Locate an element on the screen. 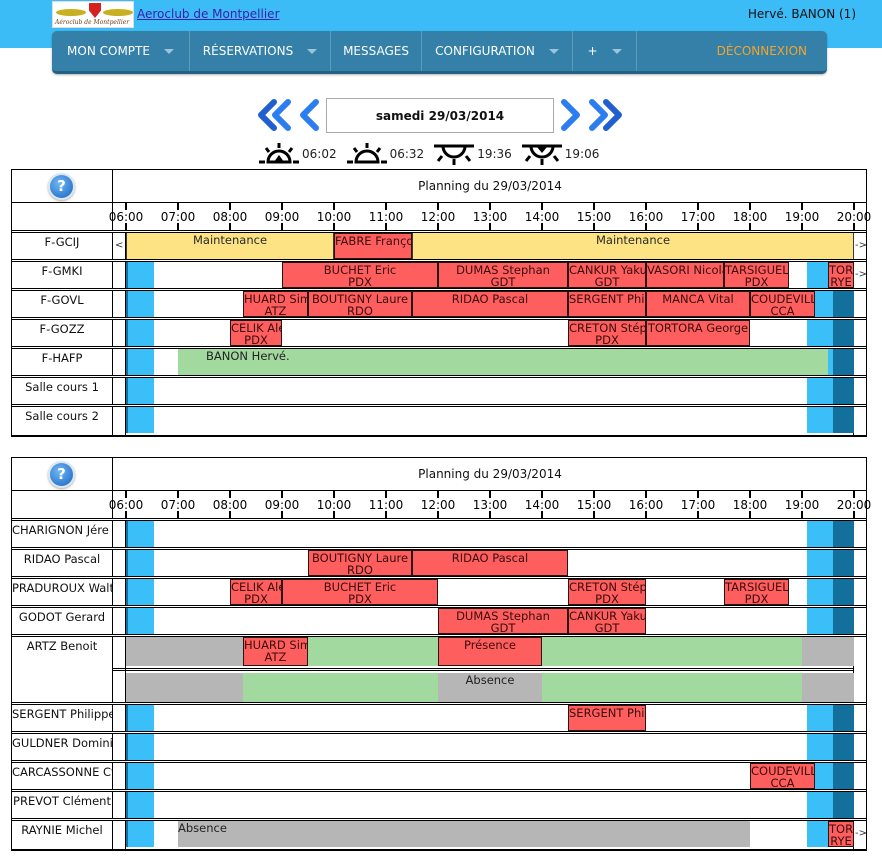 The image size is (882, 859). club-logo: Aéroclub de Montpellier is located at coordinates (93, 14).